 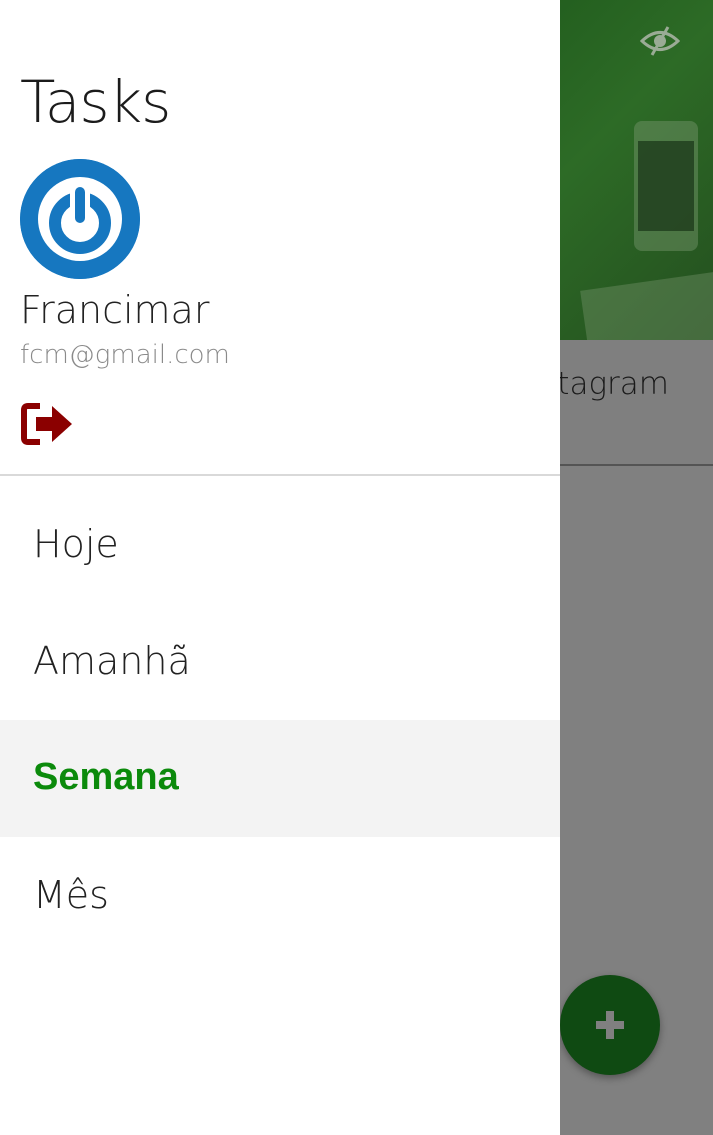 I want to click on plus-icon, so click(x=610, y=1025).